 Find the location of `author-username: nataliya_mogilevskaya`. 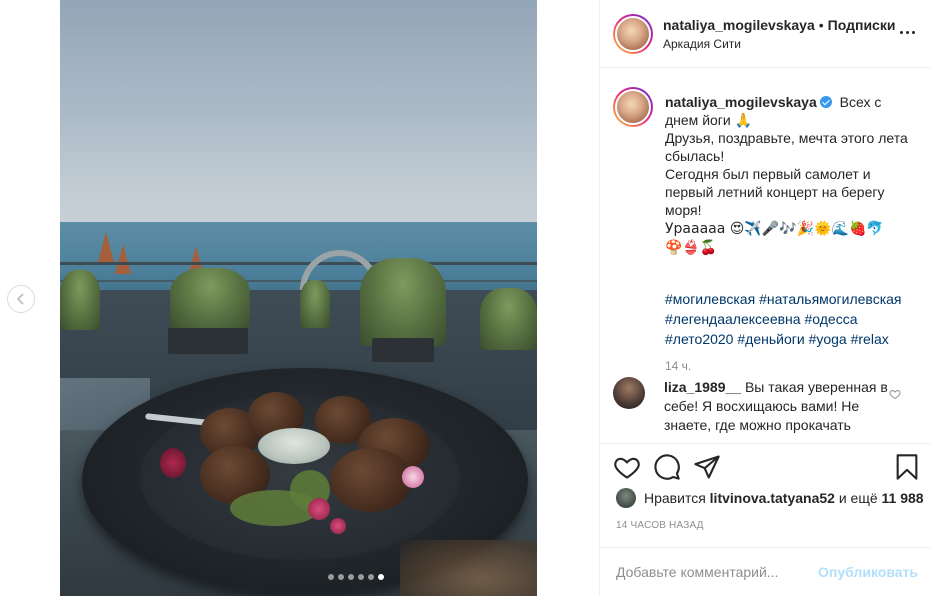

author-username: nataliya_mogilevskaya is located at coordinates (739, 25).